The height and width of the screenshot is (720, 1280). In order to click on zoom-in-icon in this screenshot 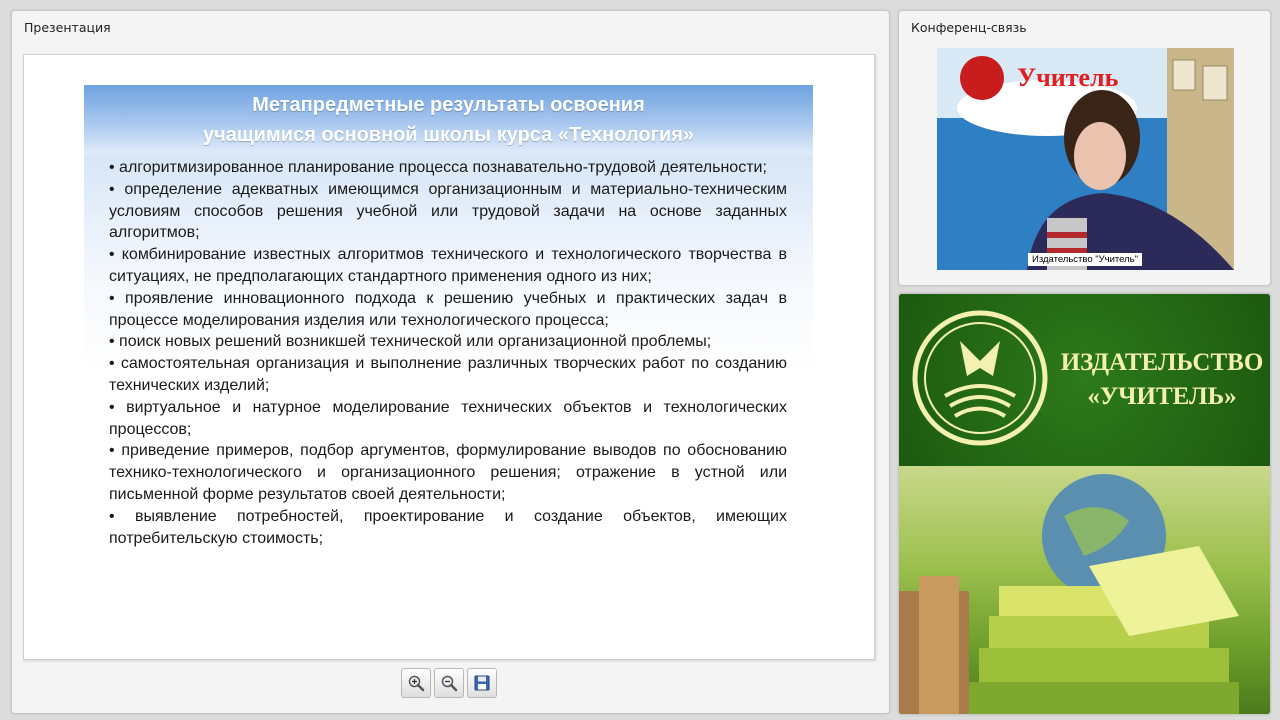, I will do `click(416, 683)`.